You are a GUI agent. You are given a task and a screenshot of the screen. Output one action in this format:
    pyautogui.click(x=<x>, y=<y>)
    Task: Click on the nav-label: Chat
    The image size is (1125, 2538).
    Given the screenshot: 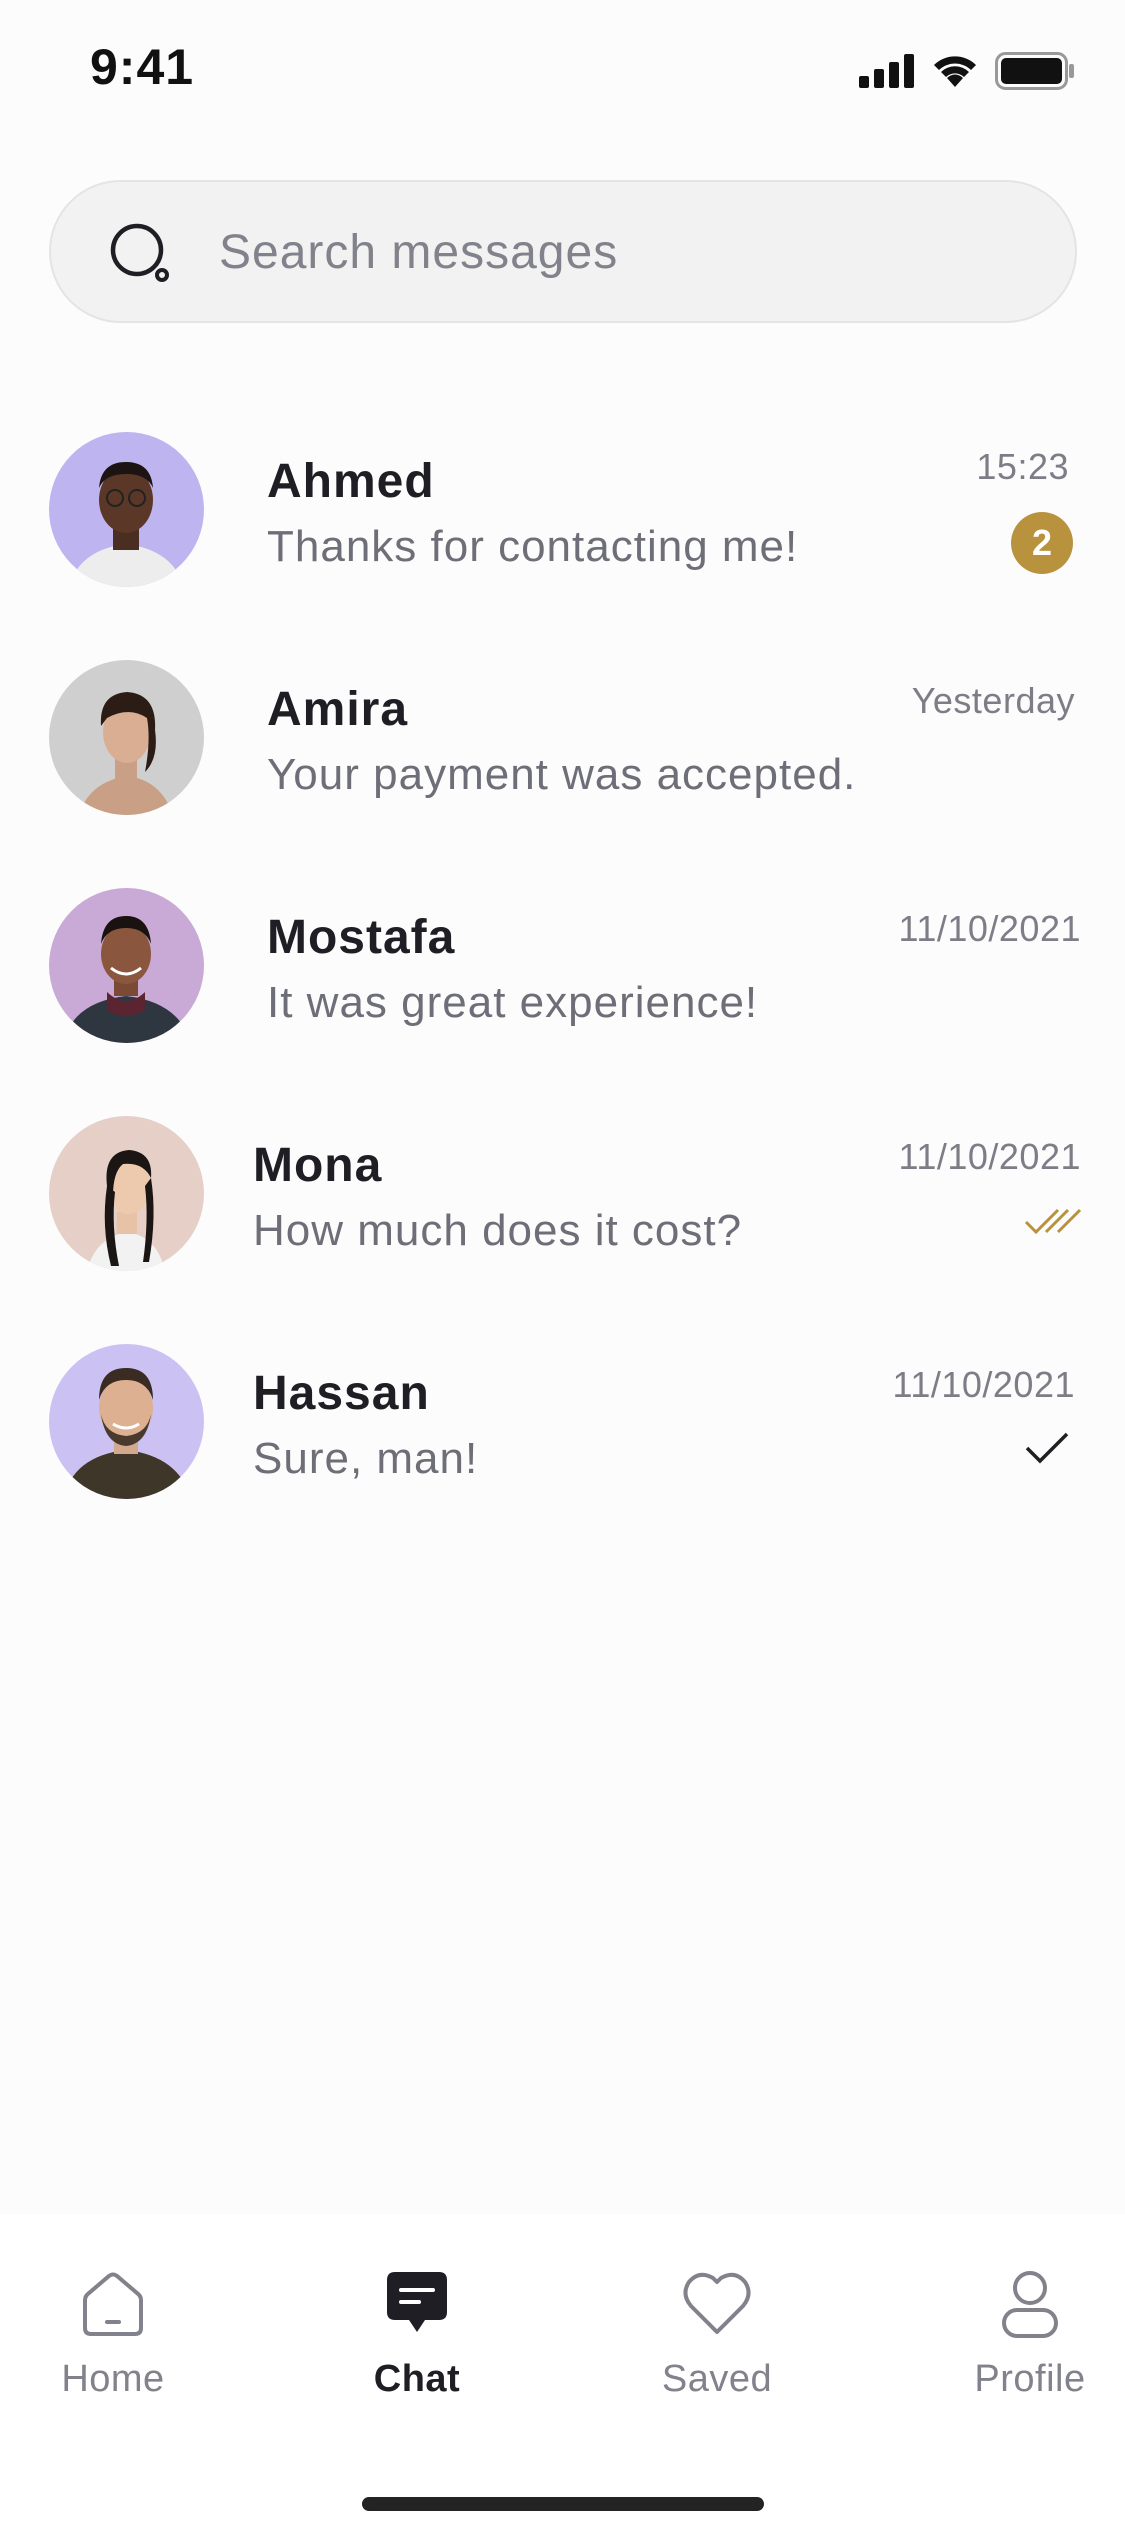 What is the action you would take?
    pyautogui.click(x=417, y=2379)
    